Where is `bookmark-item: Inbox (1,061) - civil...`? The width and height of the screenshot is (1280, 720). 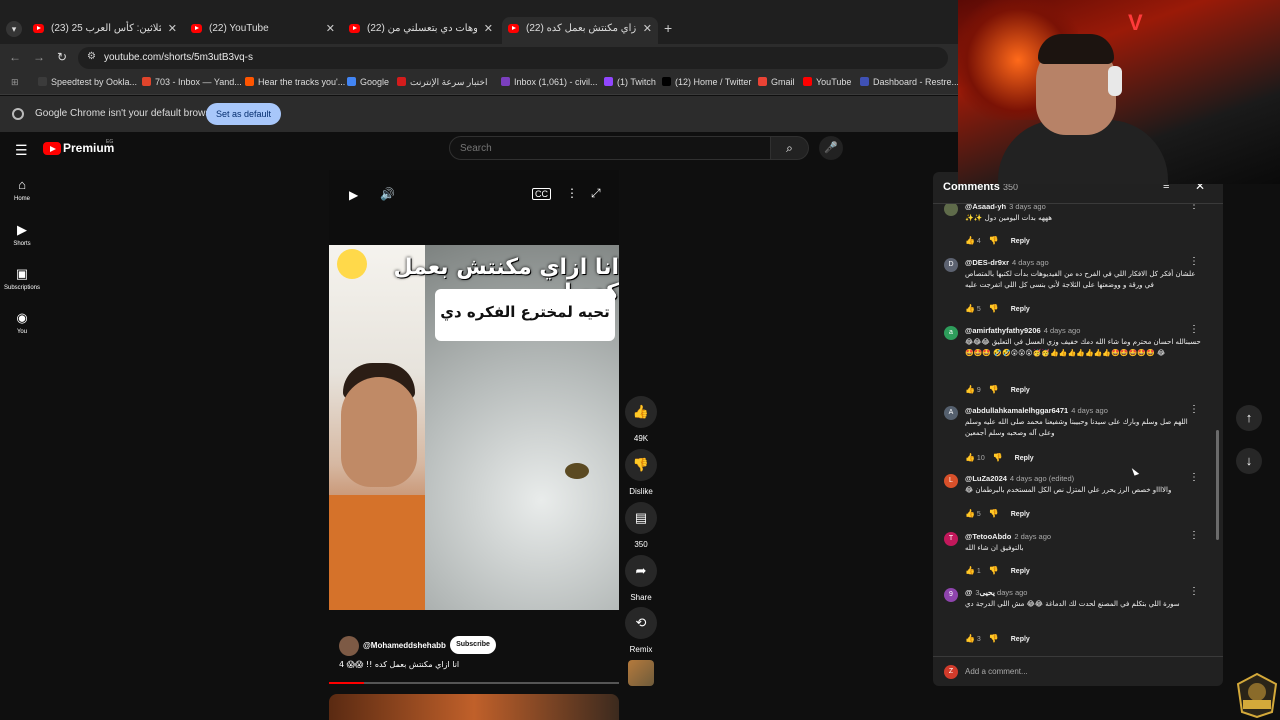 bookmark-item: Inbox (1,061) - civil... is located at coordinates (549, 82).